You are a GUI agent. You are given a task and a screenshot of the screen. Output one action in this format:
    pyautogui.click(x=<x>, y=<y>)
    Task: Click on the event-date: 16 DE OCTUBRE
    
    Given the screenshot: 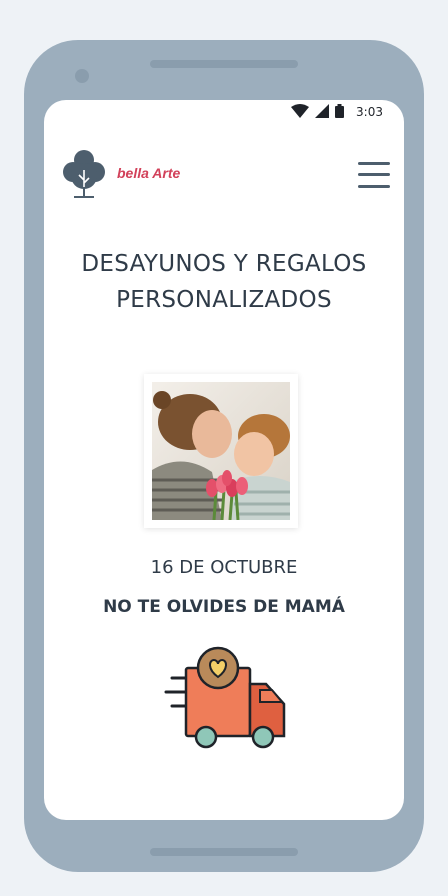 What is the action you would take?
    pyautogui.click(x=224, y=567)
    